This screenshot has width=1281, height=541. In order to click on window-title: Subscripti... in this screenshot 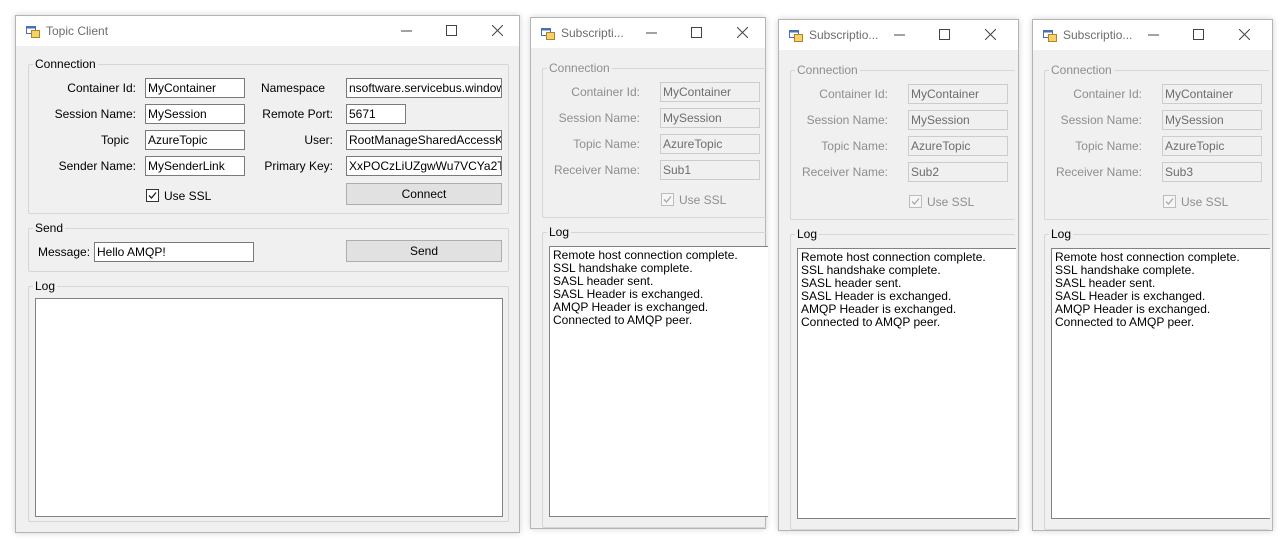, I will do `click(592, 33)`.